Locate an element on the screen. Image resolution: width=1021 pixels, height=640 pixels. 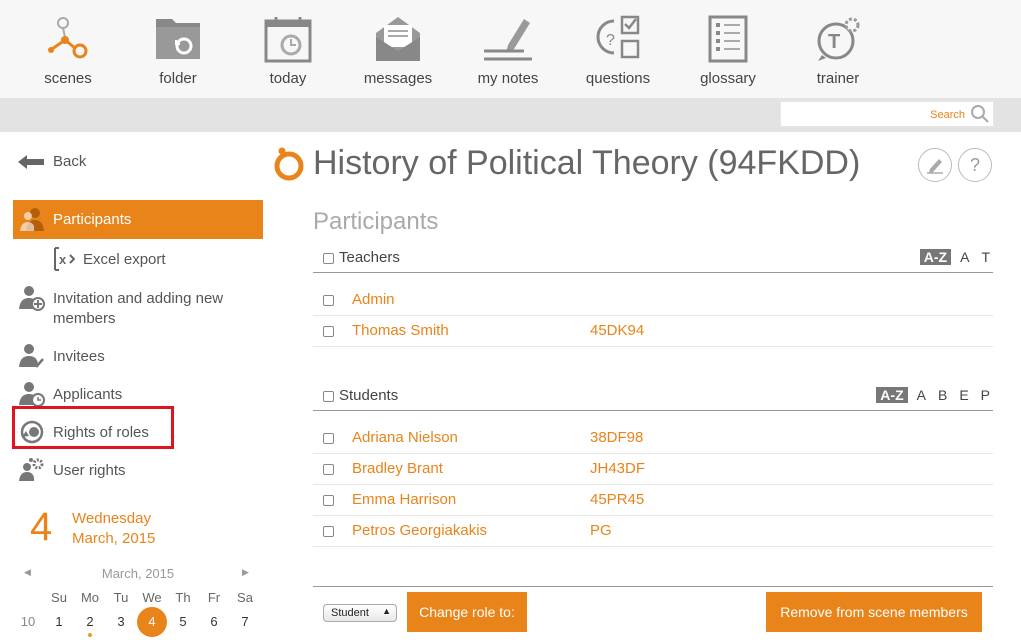
select-all-students-checkbox is located at coordinates (328, 396).